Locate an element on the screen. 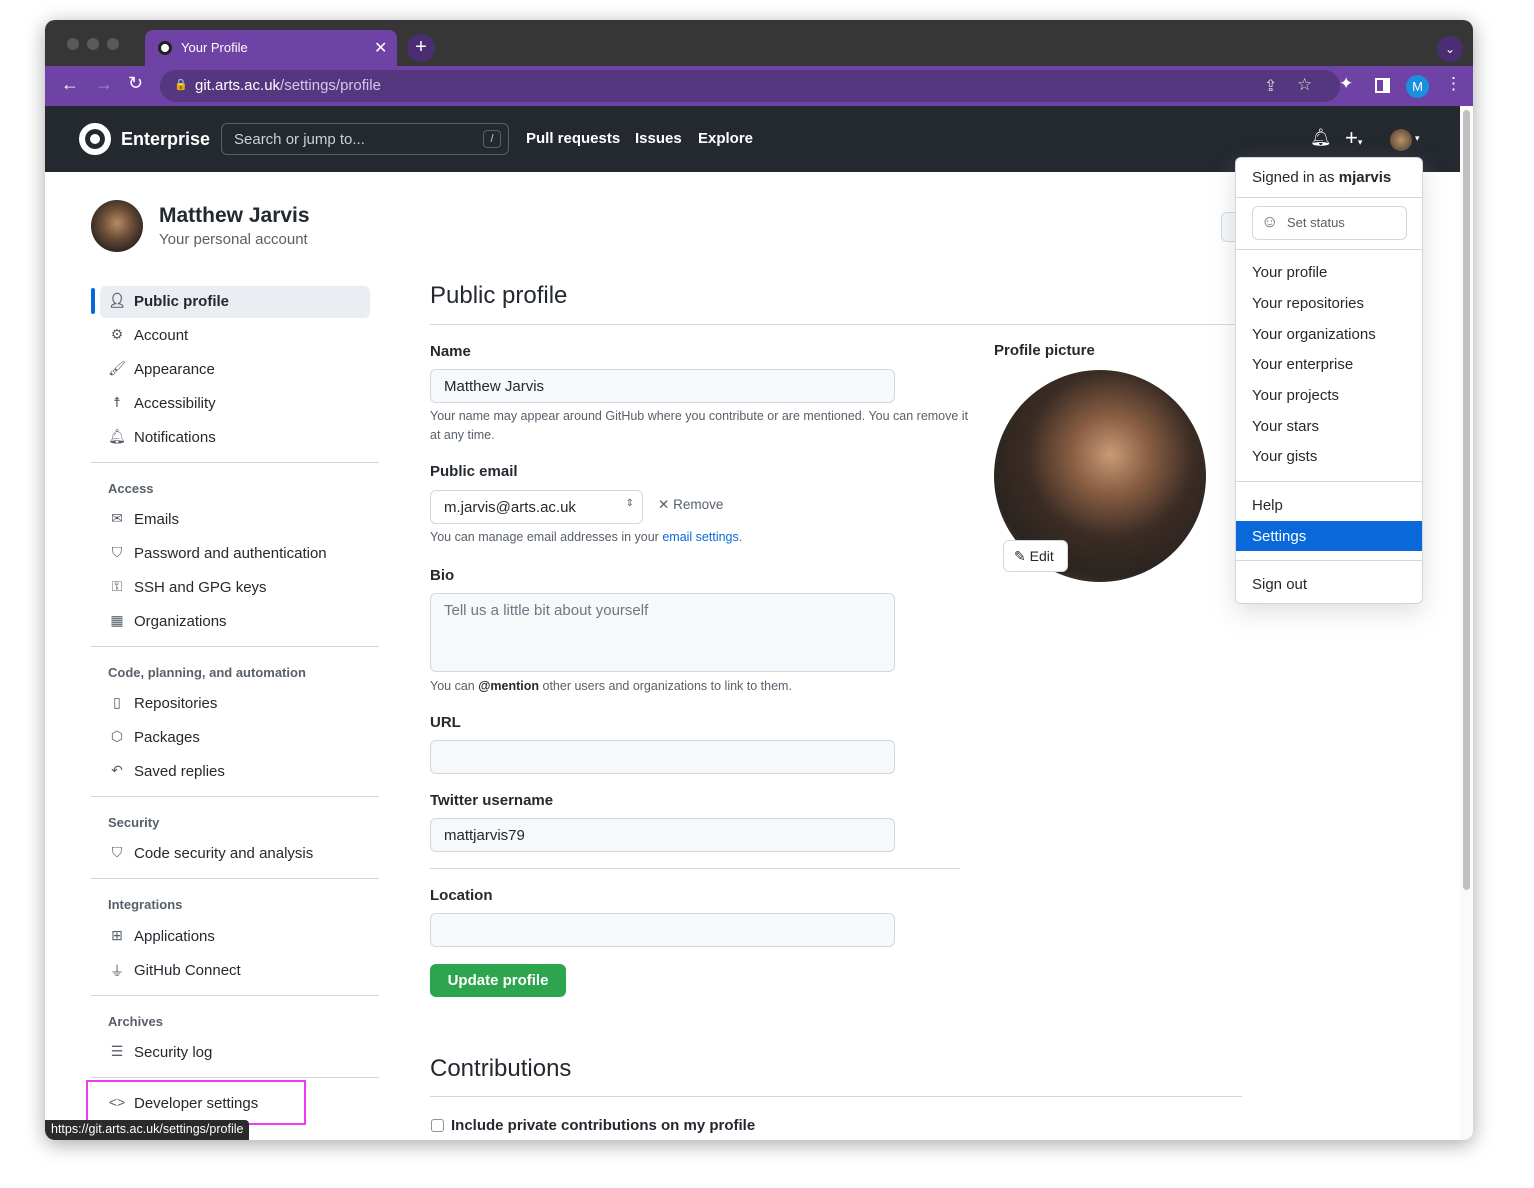 The image size is (1534, 1188). bell-icon: 🔔︎ is located at coordinates (117, 436).